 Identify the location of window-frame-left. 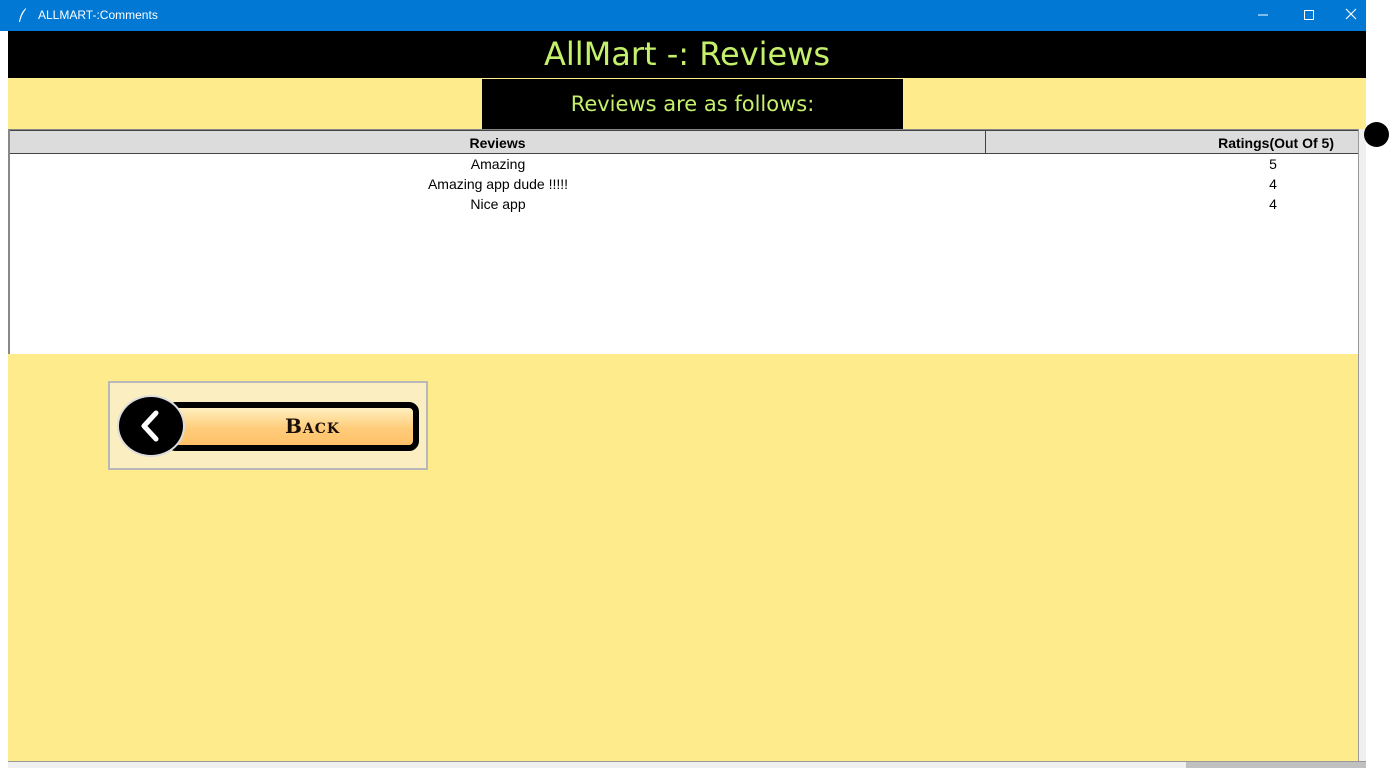
(4, 399).